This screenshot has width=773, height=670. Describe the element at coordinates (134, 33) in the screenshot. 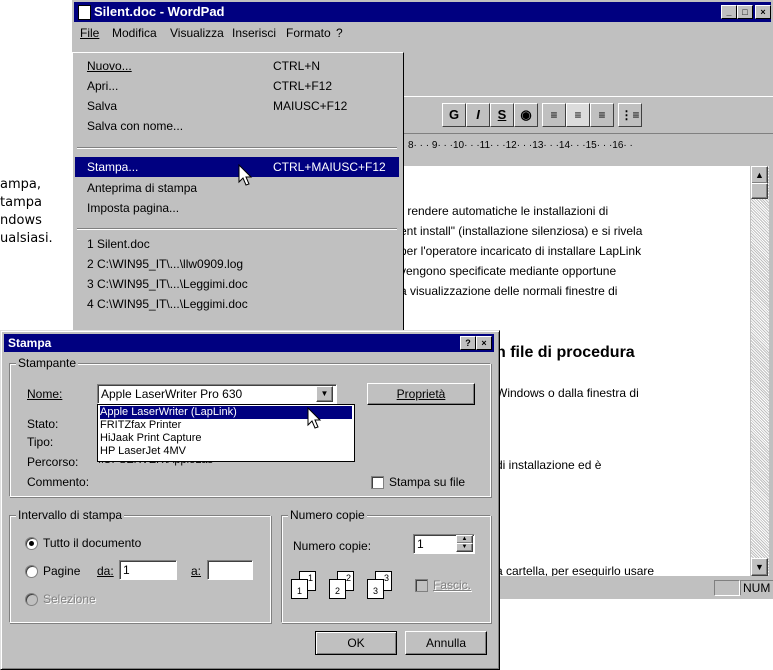

I see `menu-modifica: Modifica` at that location.